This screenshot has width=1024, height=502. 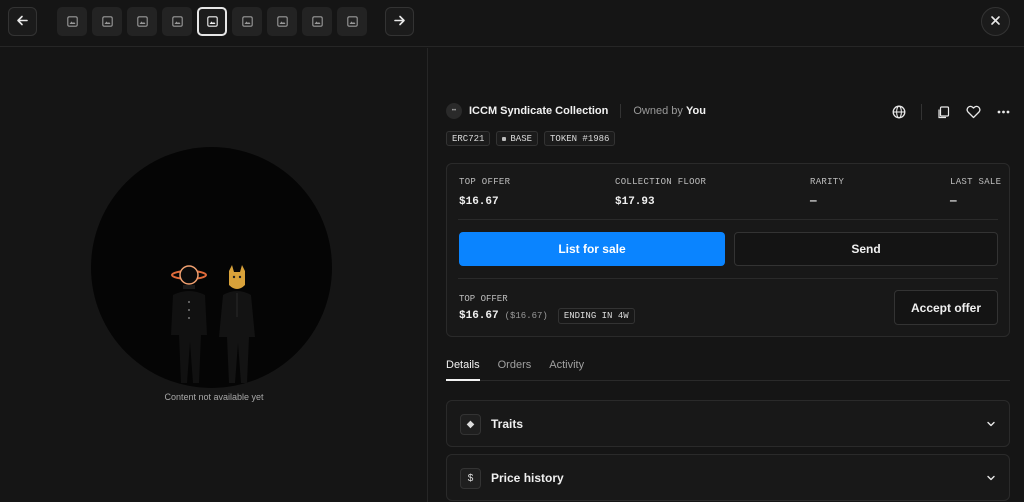 I want to click on last-sale-stat: LAST SALE —, so click(x=975, y=192).